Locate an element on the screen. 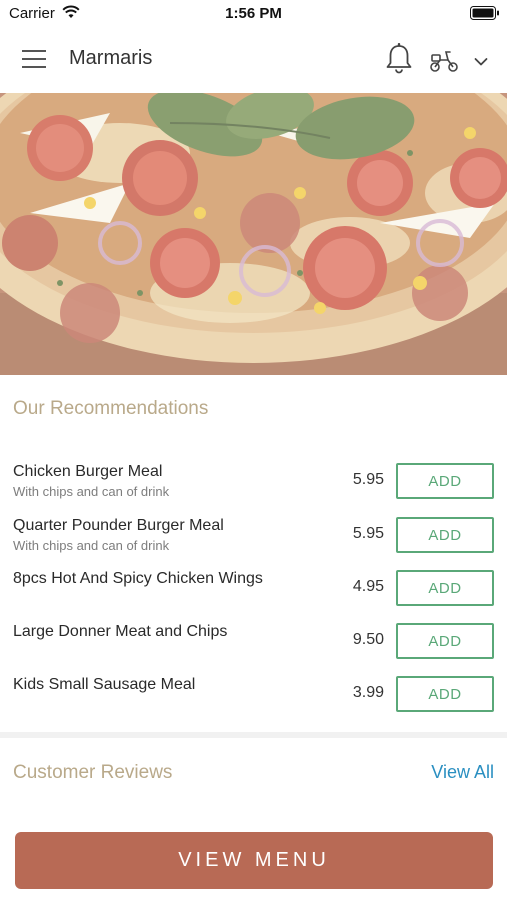  bell-icon is located at coordinates (399, 59).